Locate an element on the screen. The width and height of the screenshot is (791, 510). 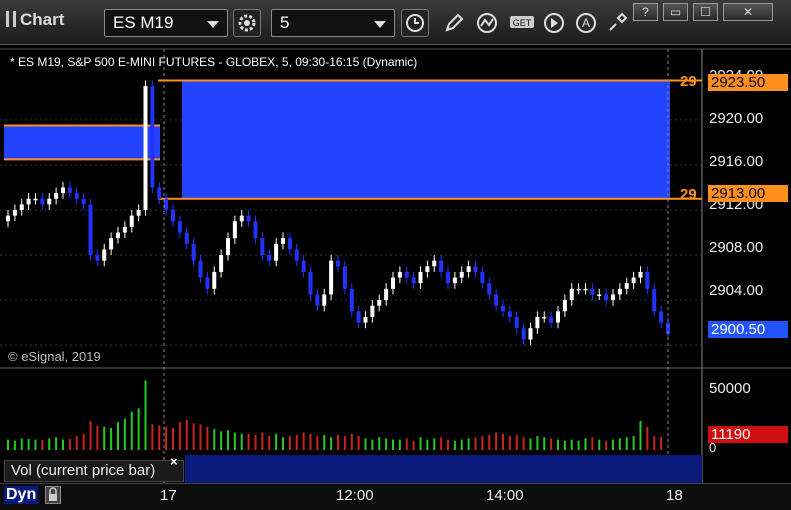
price-tick: 2904.00 is located at coordinates (736, 290).